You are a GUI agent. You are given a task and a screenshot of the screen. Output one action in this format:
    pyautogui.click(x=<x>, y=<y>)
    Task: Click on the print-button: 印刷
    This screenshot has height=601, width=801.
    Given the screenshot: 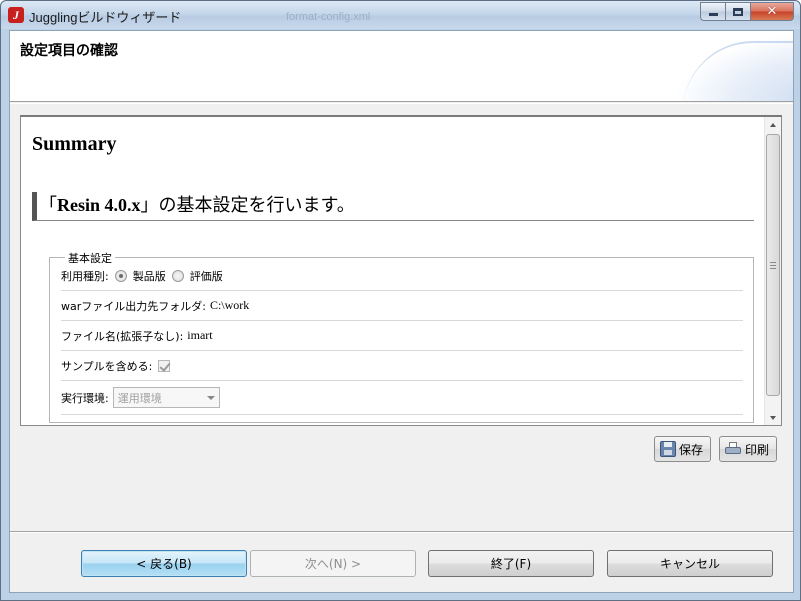 What is the action you would take?
    pyautogui.click(x=748, y=449)
    